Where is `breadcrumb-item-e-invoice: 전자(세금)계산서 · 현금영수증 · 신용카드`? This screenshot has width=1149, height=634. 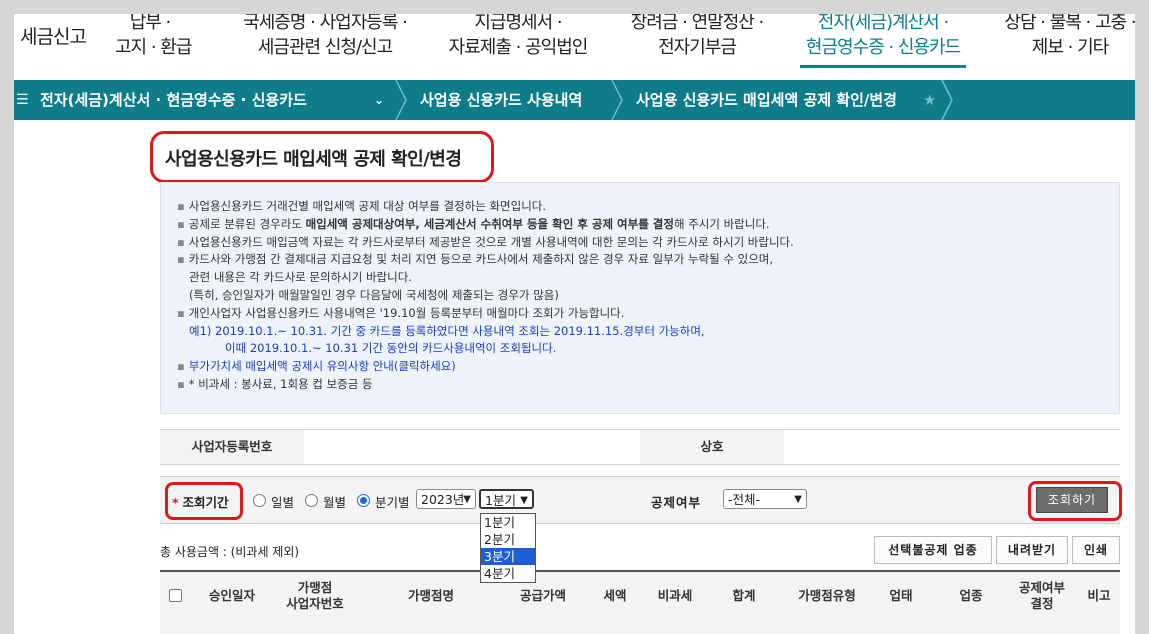 breadcrumb-item-e-invoice: 전자(세금)계산서 · 현금영수증 · 신용카드 is located at coordinates (173, 100).